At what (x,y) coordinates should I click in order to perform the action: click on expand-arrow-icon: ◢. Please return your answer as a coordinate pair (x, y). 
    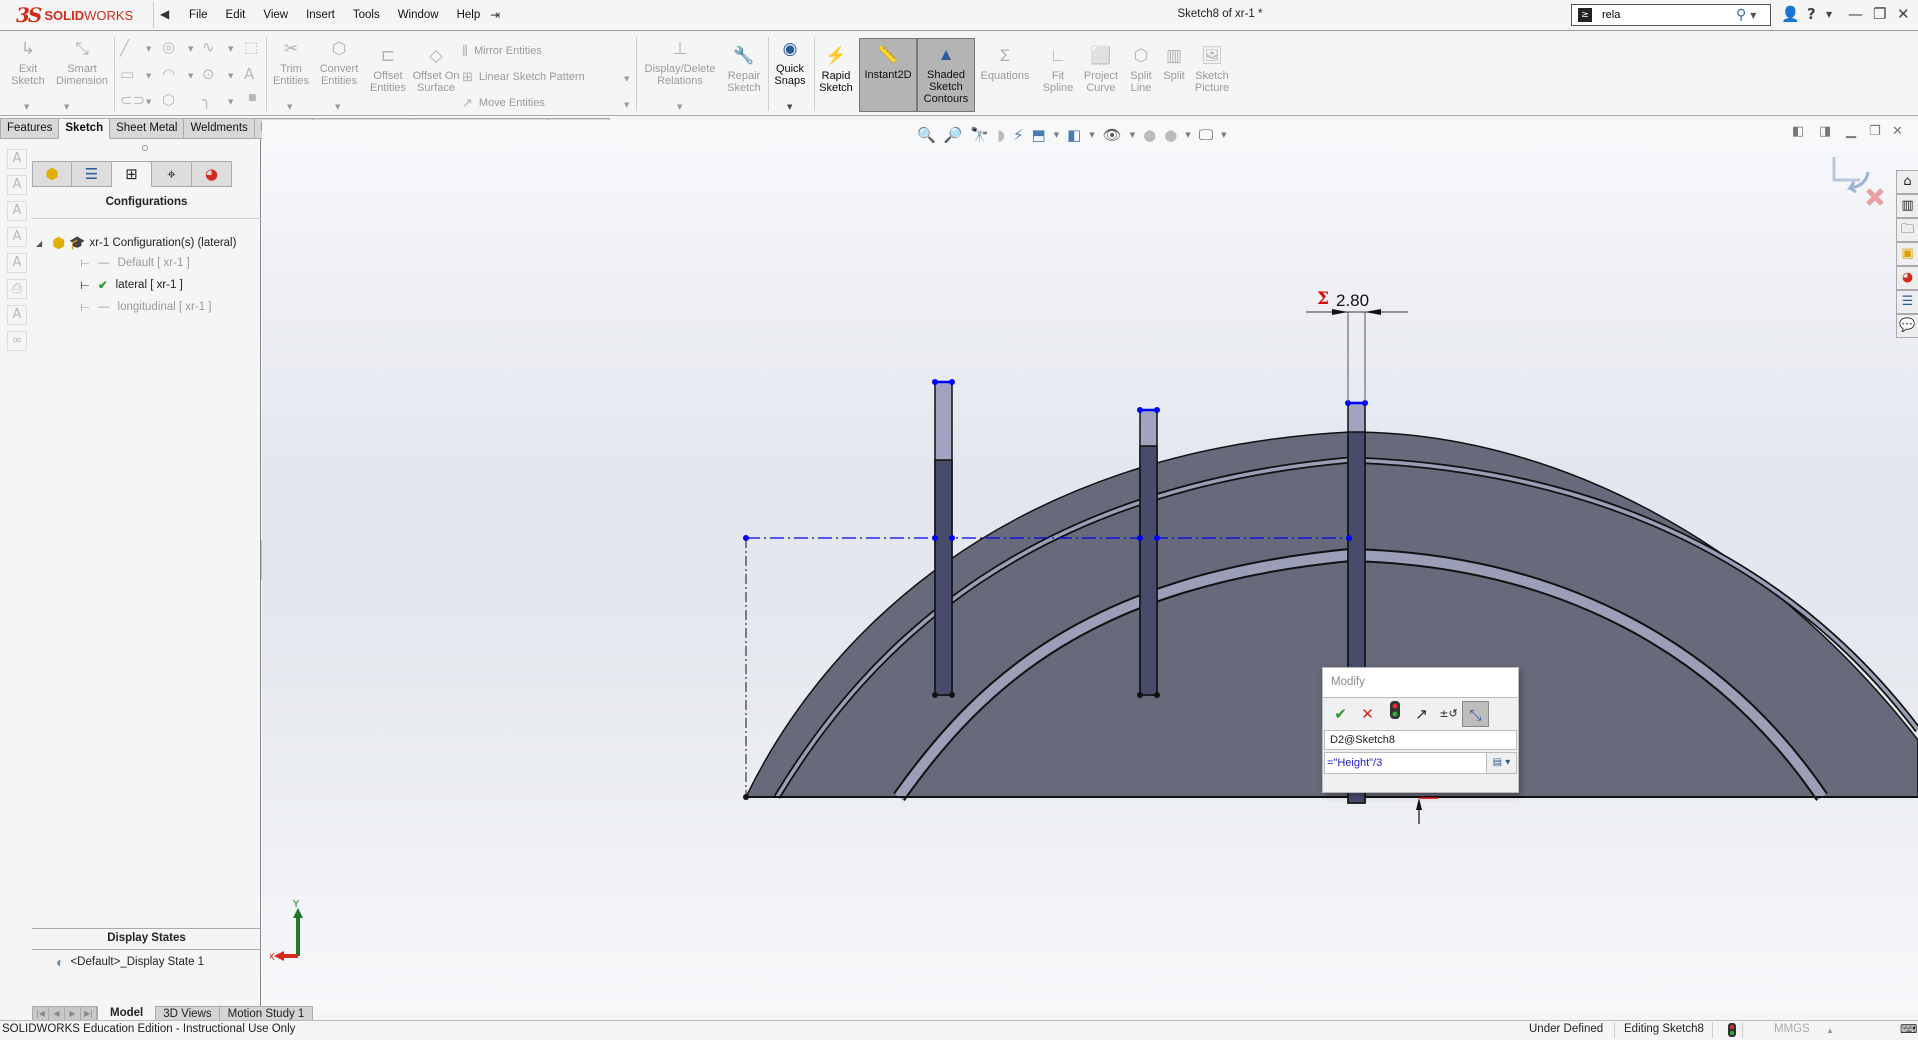
    Looking at the image, I should click on (39, 243).